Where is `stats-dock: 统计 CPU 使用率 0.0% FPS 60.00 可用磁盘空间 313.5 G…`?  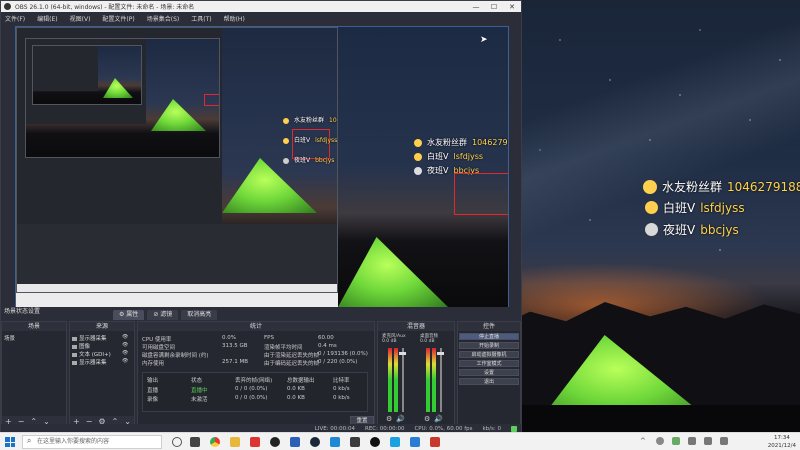
stats-dock: 统计 CPU 使用率 0.0% FPS 60.00 可用磁盘空间 313.5 G… is located at coordinates (256, 374).